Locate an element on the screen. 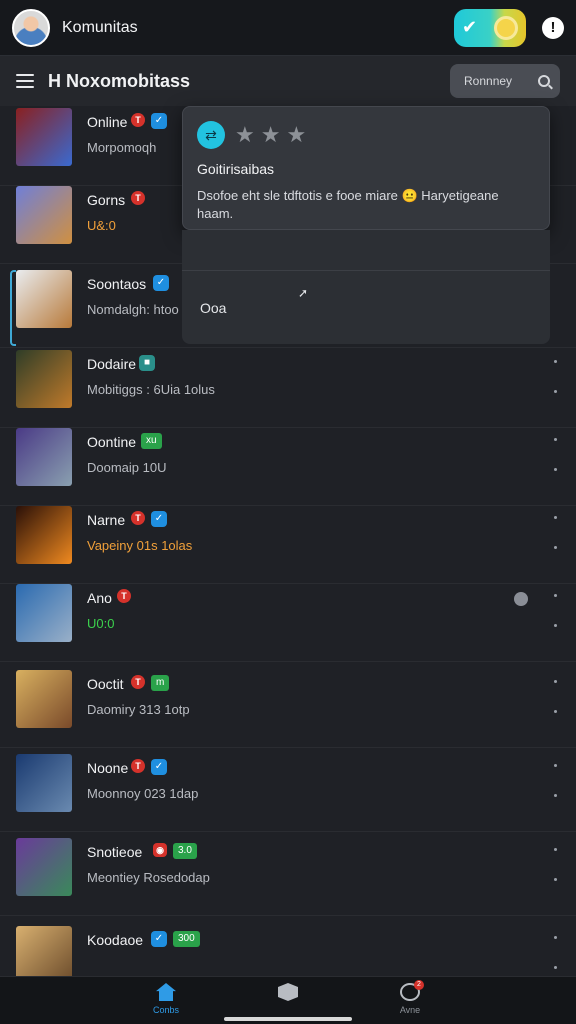 Image resolution: width=576 pixels, height=1024 pixels. bottom-nav: Conbs 2 Avne is located at coordinates (288, 1000).